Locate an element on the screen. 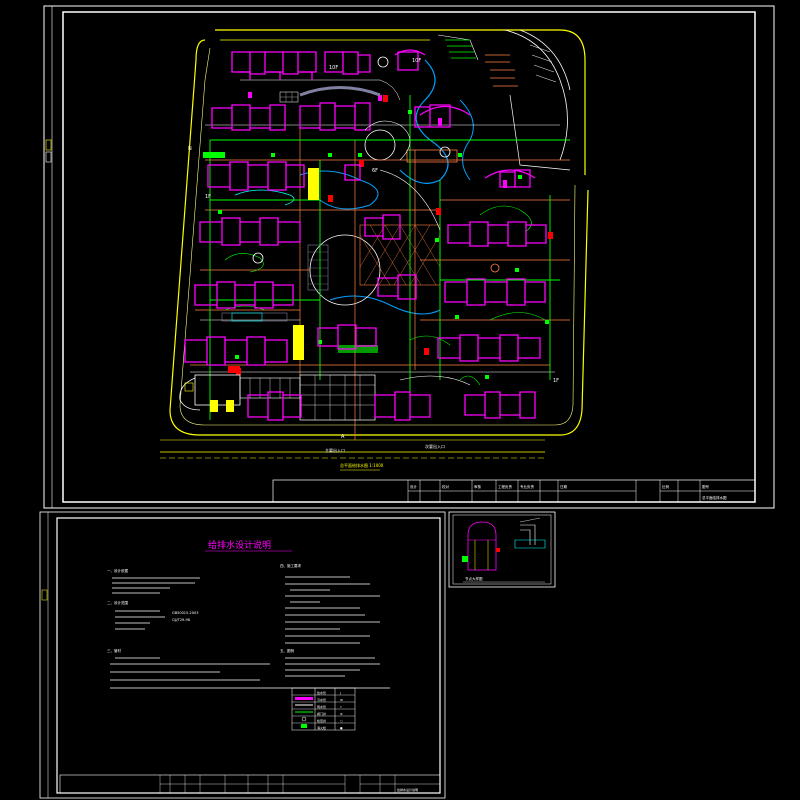 The image size is (800, 800). parking-stripes is located at coordinates (501, 70).